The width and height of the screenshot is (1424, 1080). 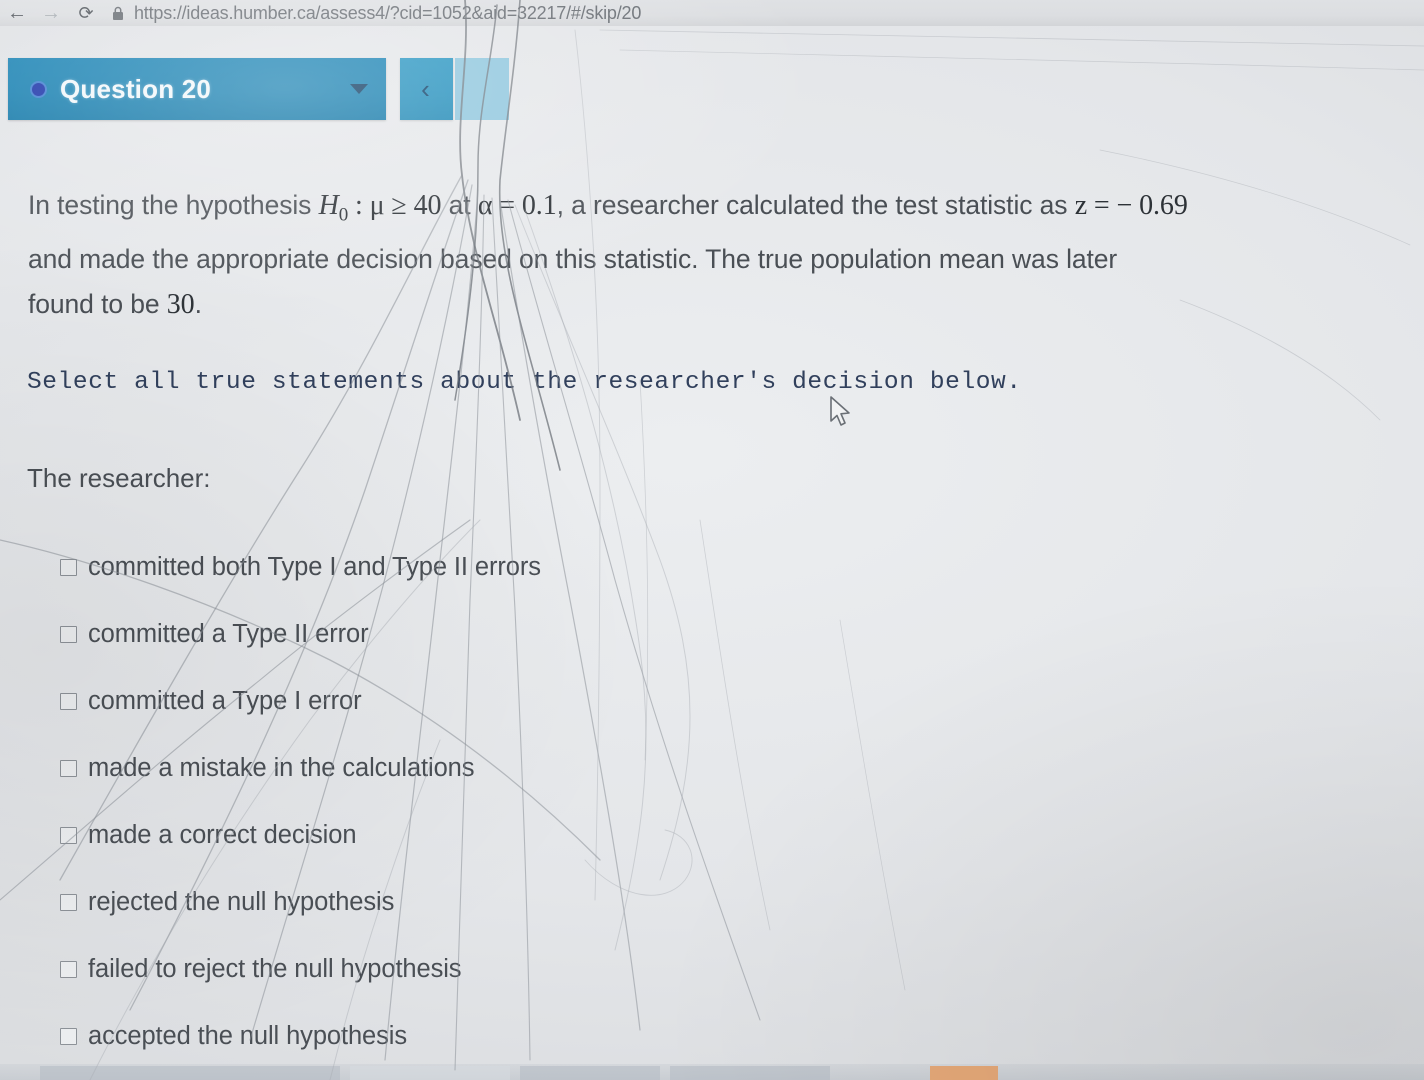 I want to click on answer-option-label: committed a Type I error, so click(x=225, y=701).